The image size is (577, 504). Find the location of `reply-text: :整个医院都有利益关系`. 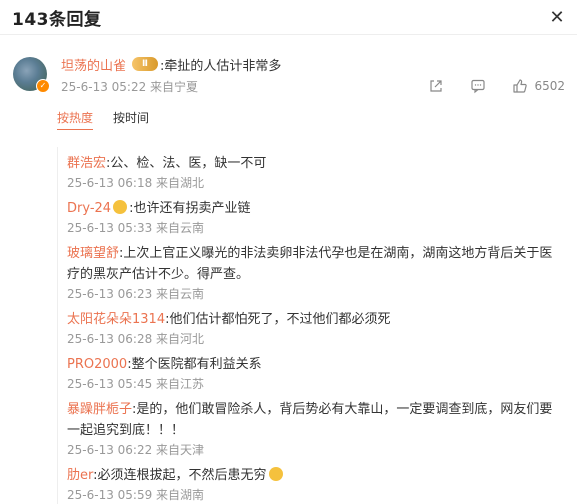

reply-text: :整个医院都有利益关系 is located at coordinates (194, 364).